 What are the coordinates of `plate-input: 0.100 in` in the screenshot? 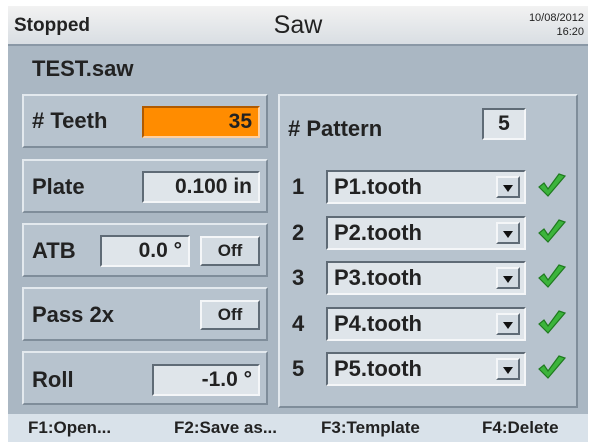 It's located at (201, 187).